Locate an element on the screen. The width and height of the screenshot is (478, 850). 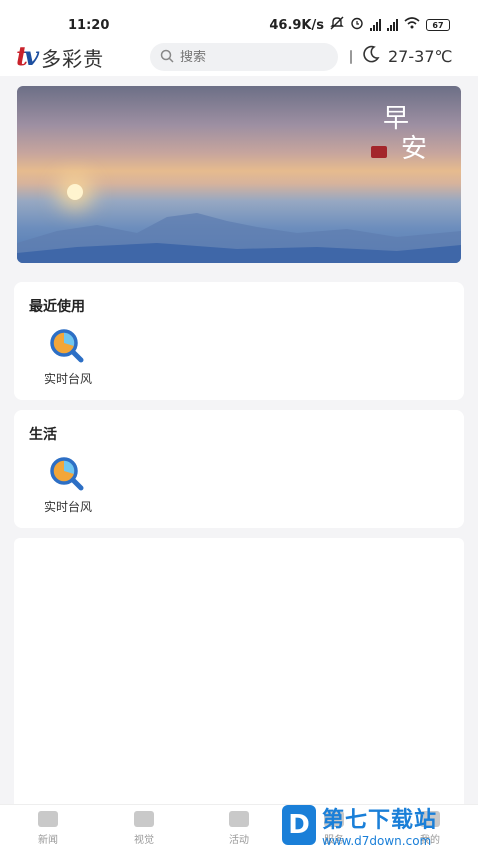
logo-mark: tv is located at coordinates (27, 57).